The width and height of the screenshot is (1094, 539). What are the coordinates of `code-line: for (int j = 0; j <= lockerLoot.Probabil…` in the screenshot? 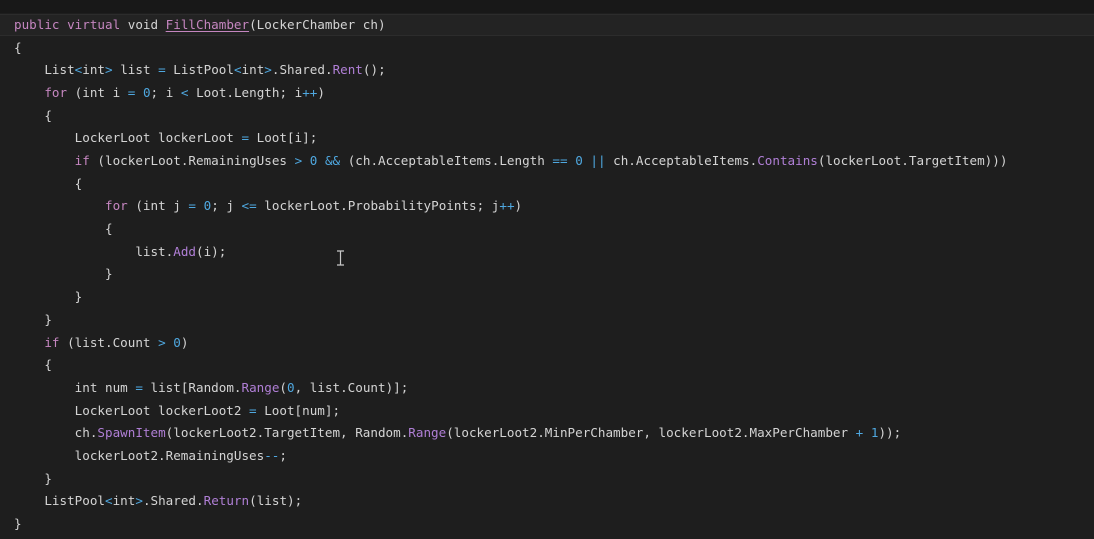 It's located at (547, 206).